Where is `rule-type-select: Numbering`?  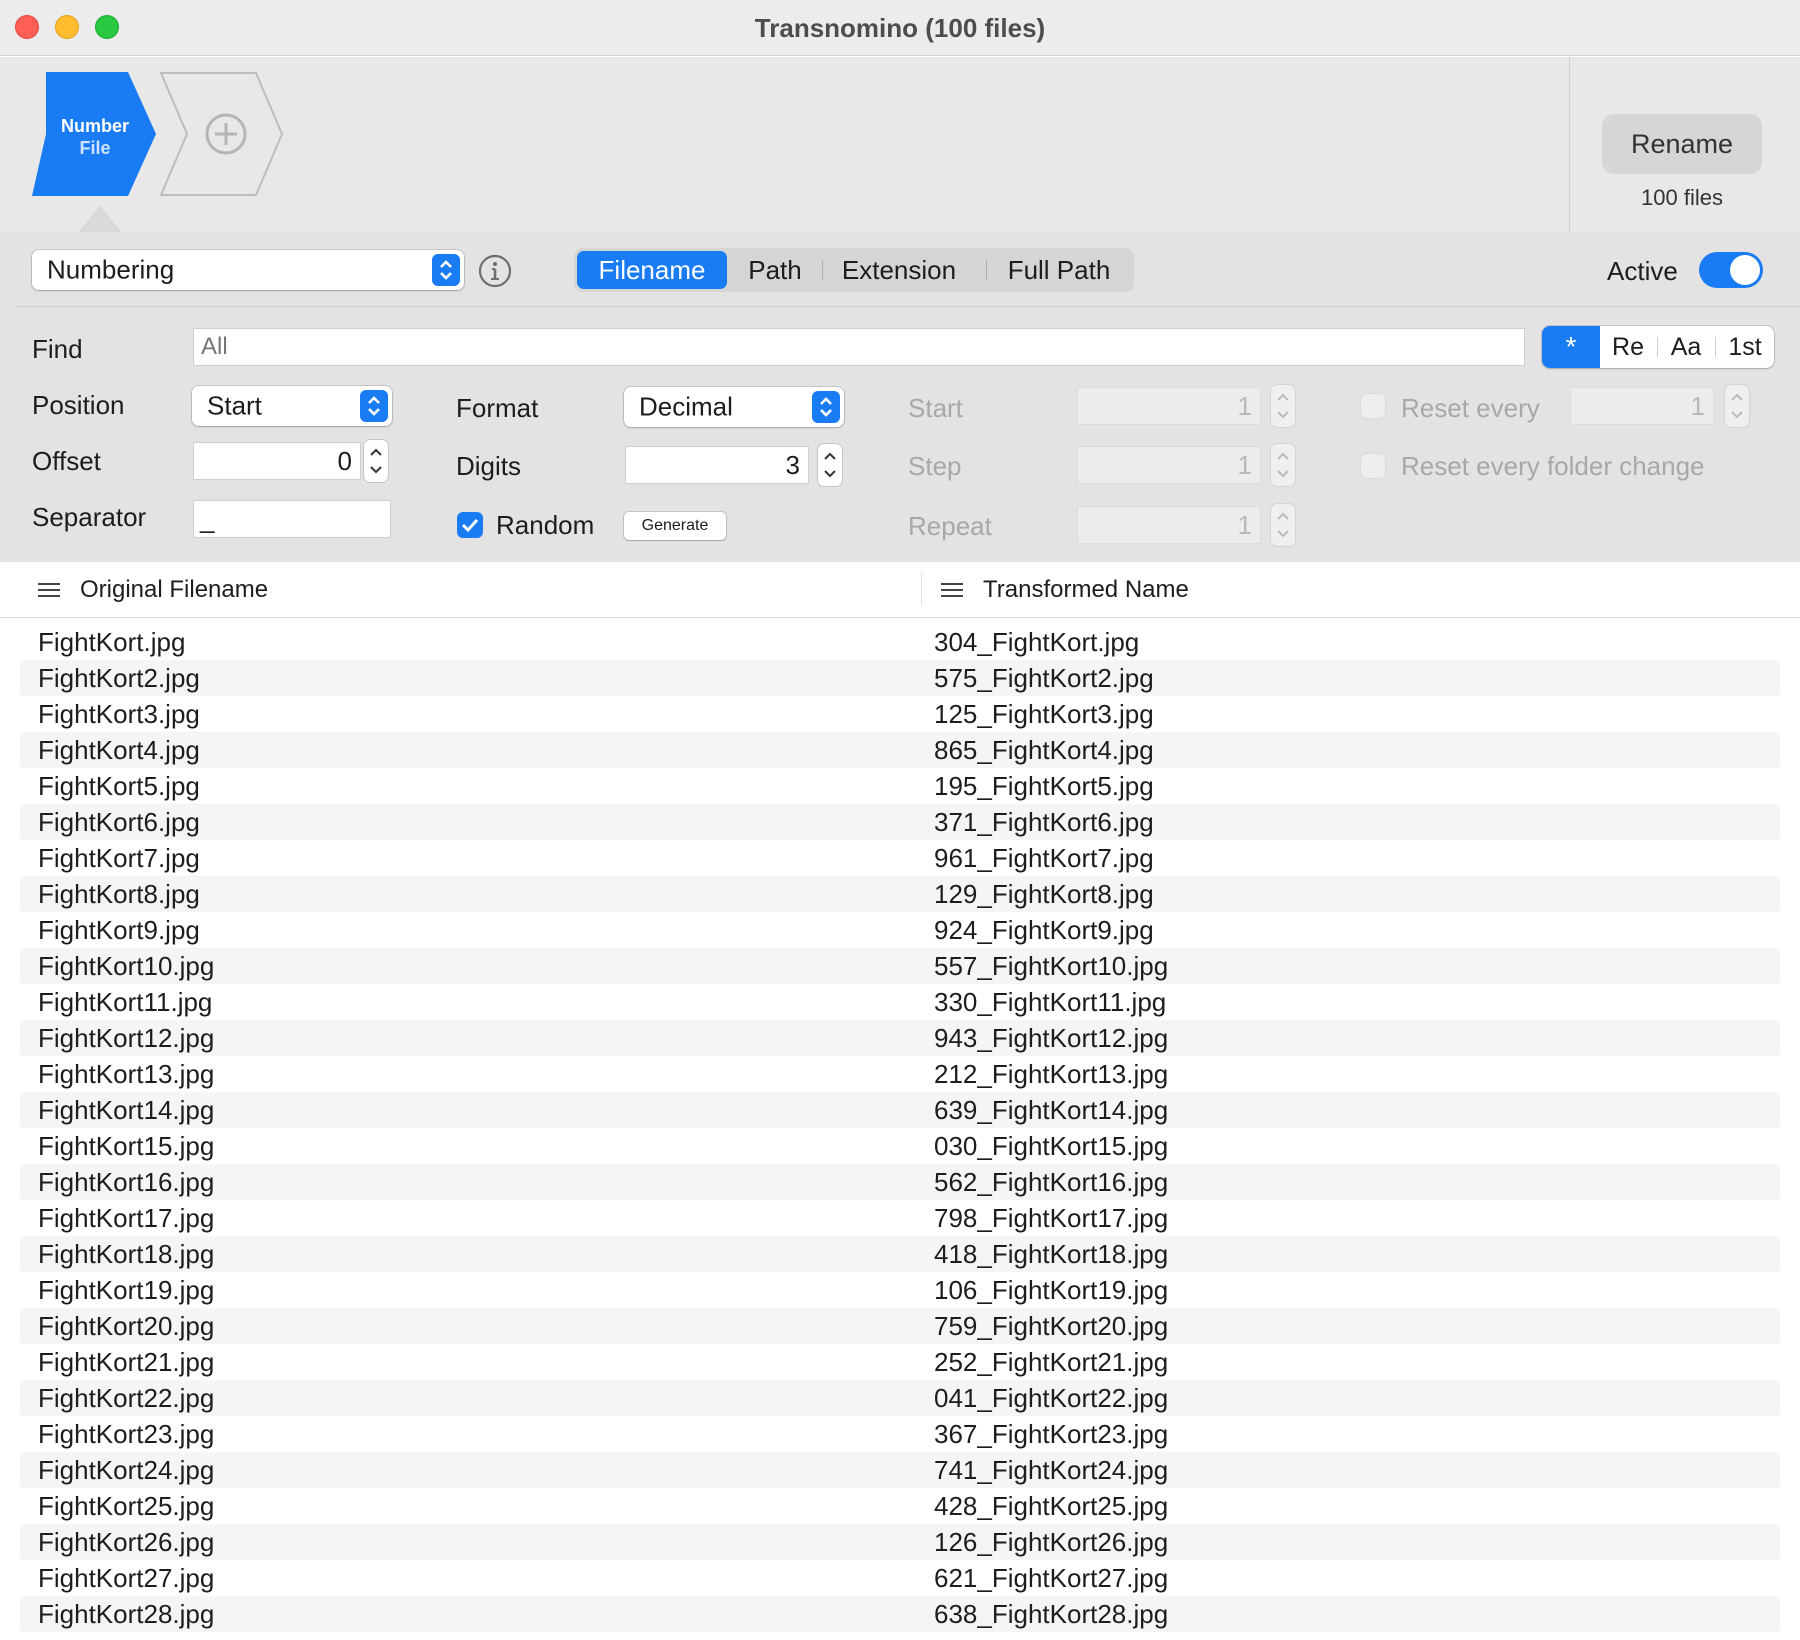 rule-type-select: Numbering is located at coordinates (248, 270).